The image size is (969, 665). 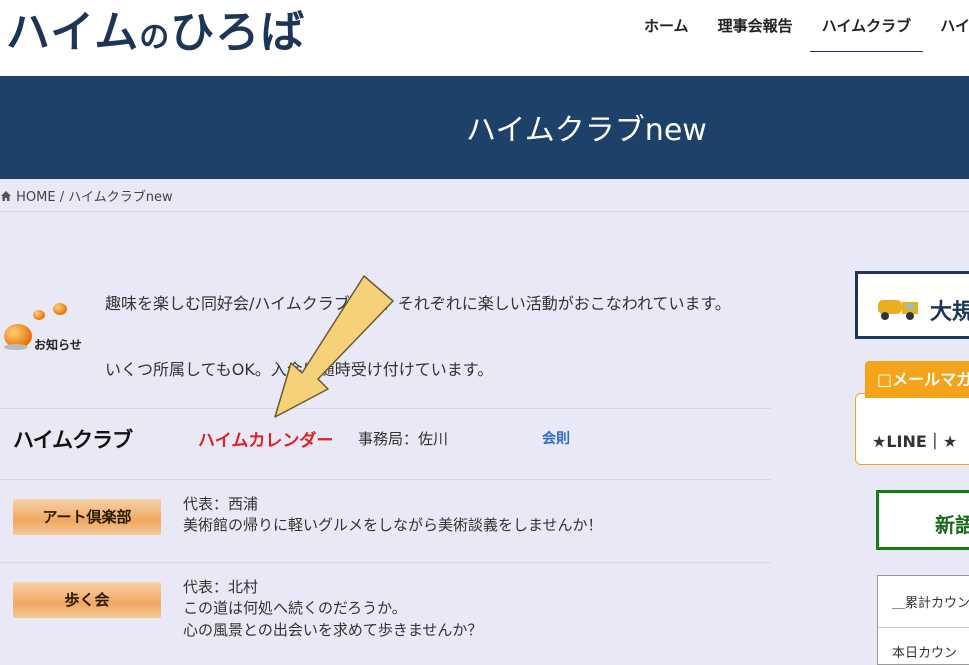 What do you see at coordinates (923, 627) in the screenshot?
I see `counter-separator` at bounding box center [923, 627].